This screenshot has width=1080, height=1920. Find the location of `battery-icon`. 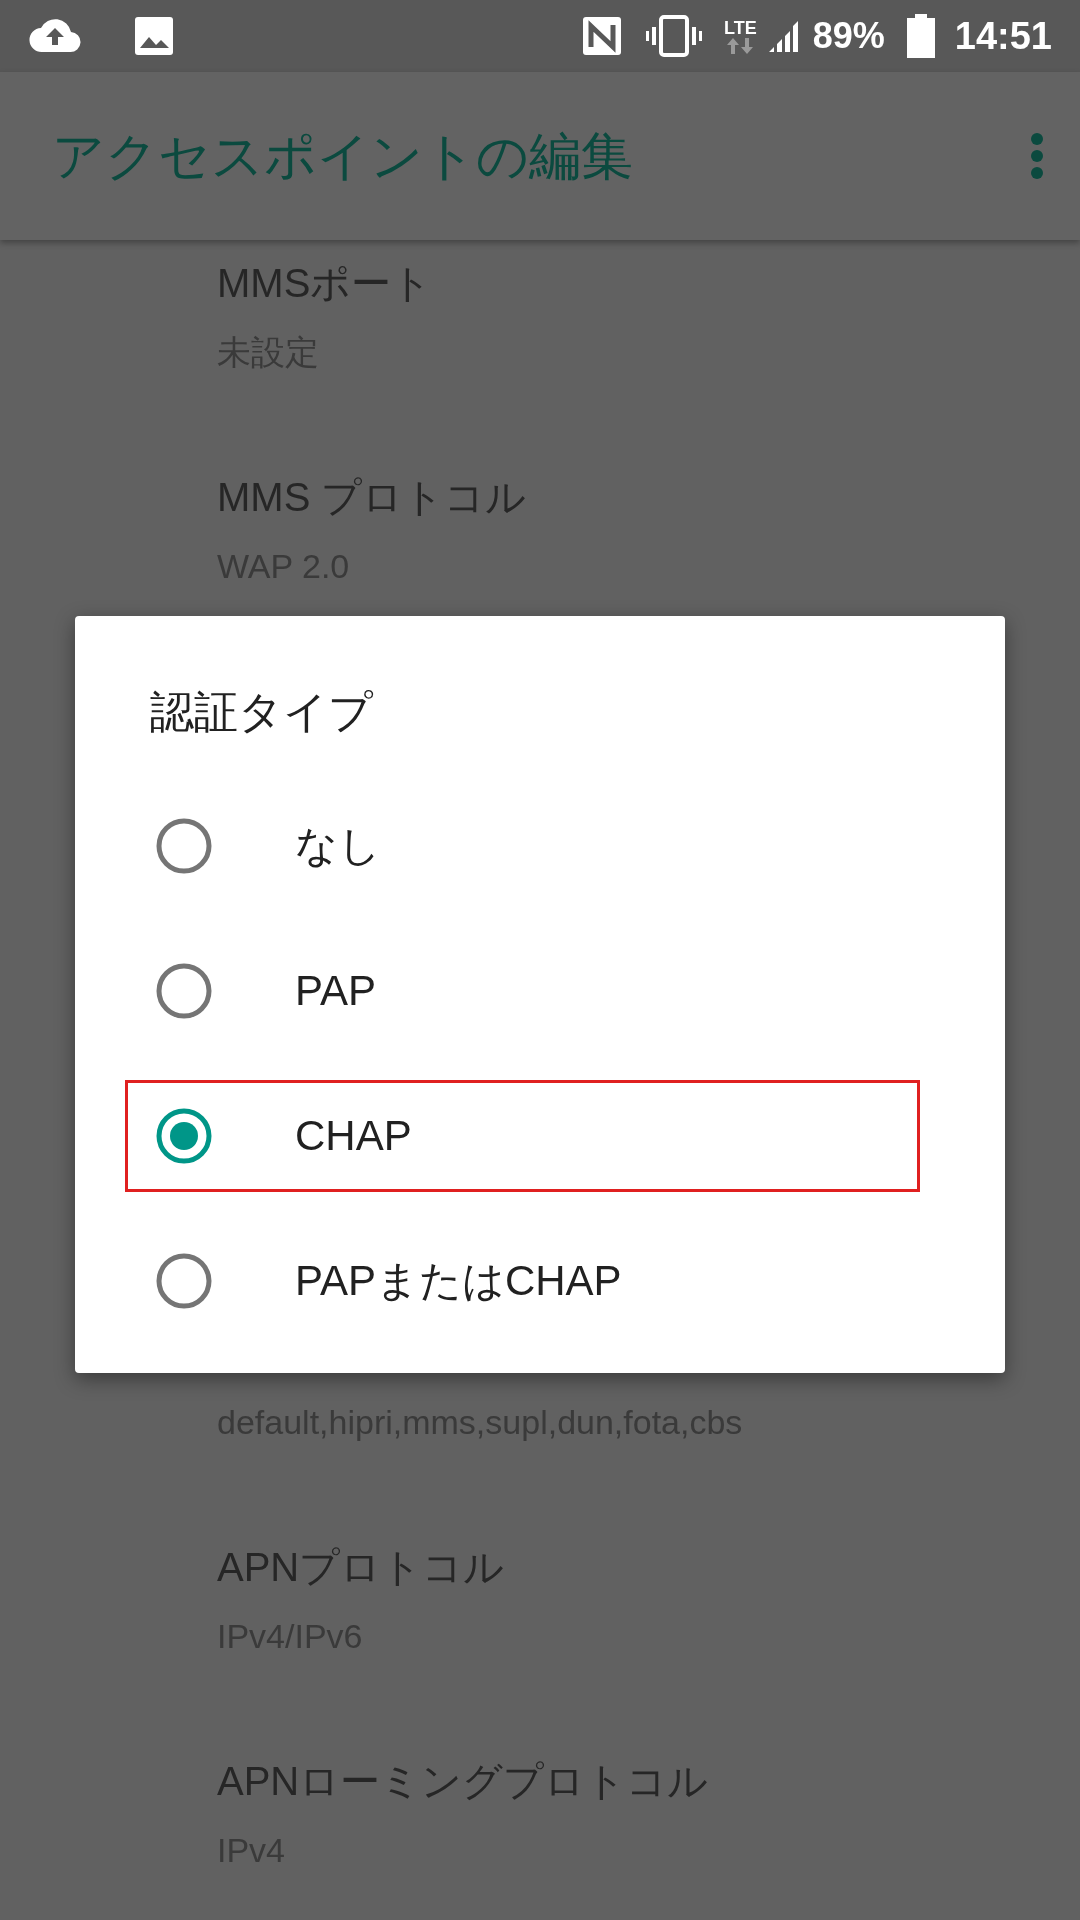

battery-icon is located at coordinates (920, 36).